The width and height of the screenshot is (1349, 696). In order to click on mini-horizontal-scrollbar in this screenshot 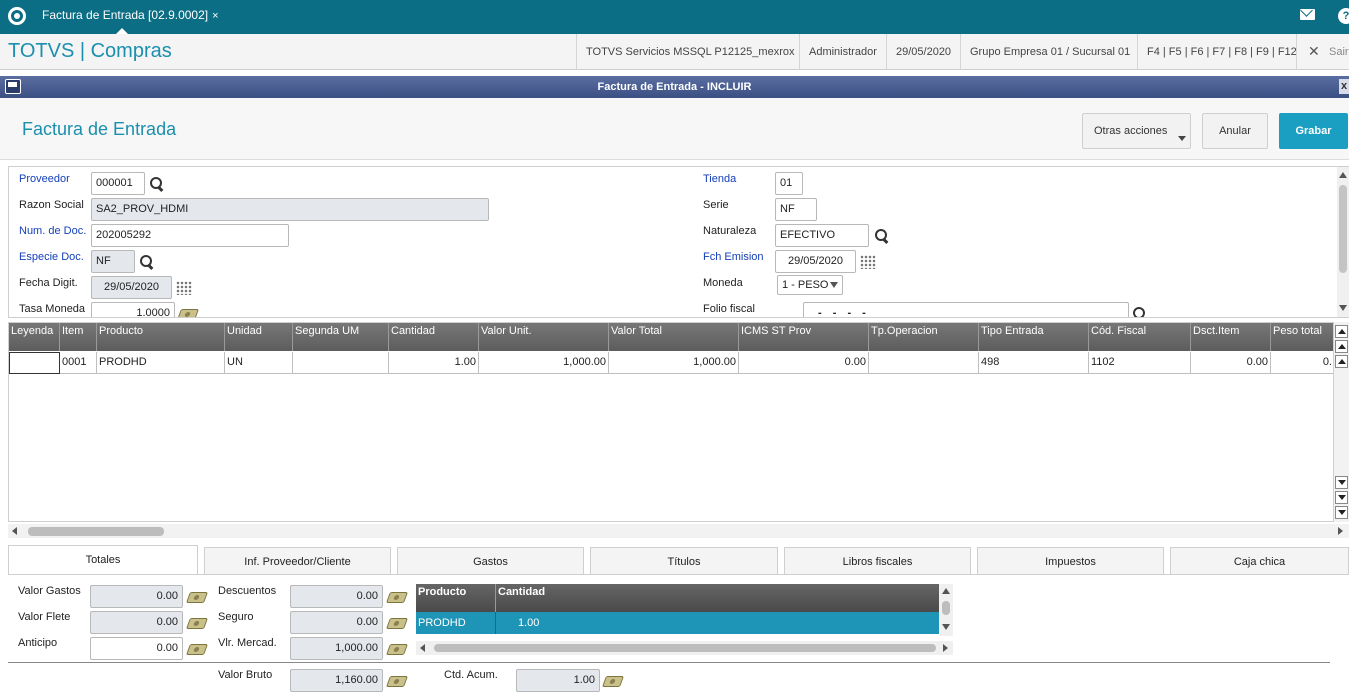, I will do `click(684, 648)`.